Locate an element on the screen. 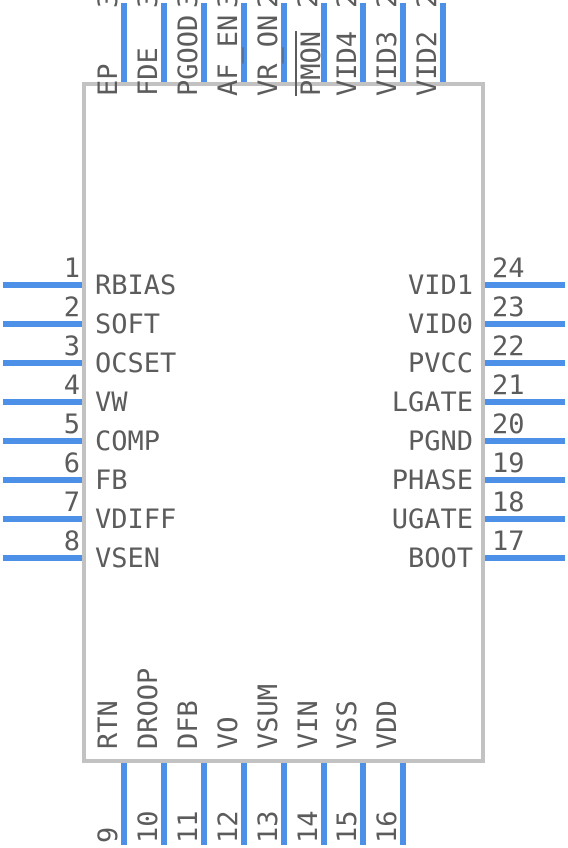  pin-label-text: PGND is located at coordinates (440, 441).